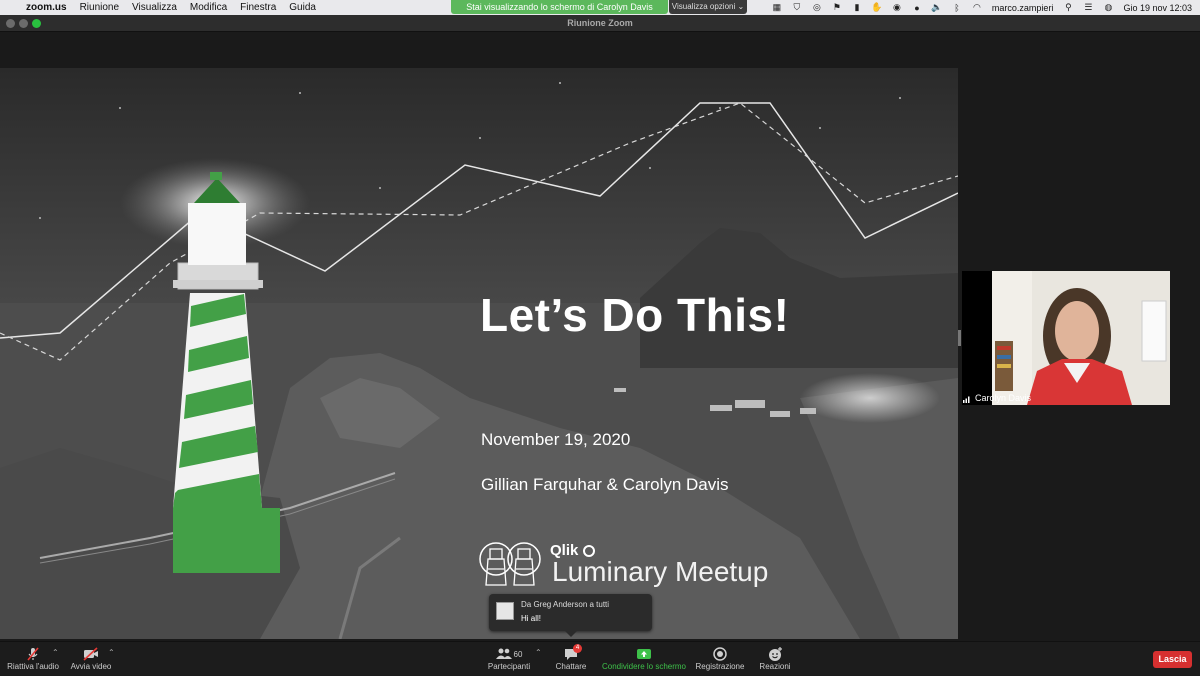  What do you see at coordinates (1081, 338) in the screenshot?
I see `participant-video-feed` at bounding box center [1081, 338].